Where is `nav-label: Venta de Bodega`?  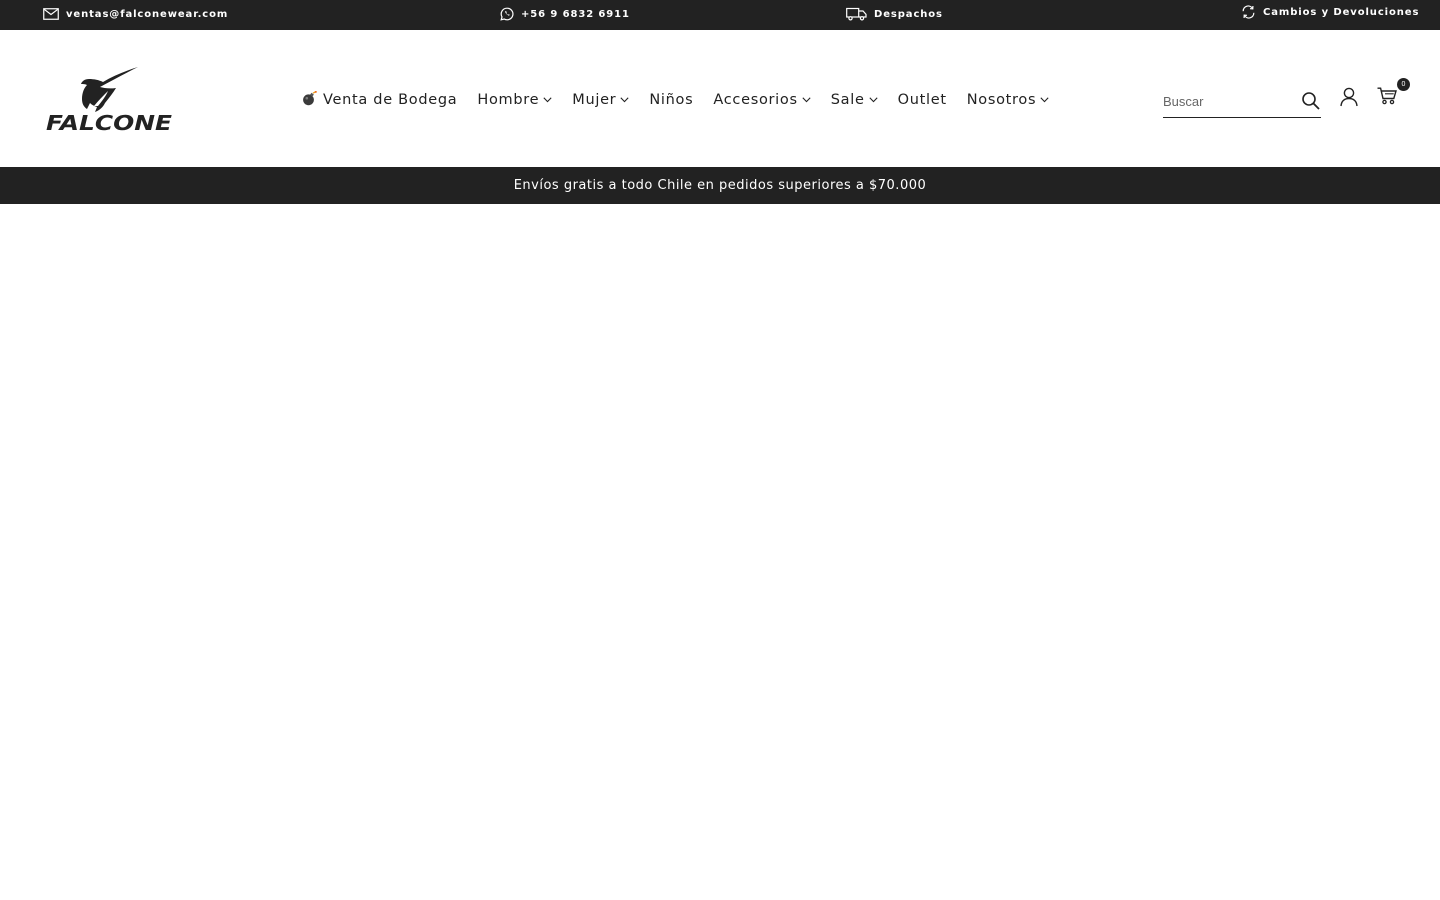 nav-label: Venta de Bodega is located at coordinates (390, 100).